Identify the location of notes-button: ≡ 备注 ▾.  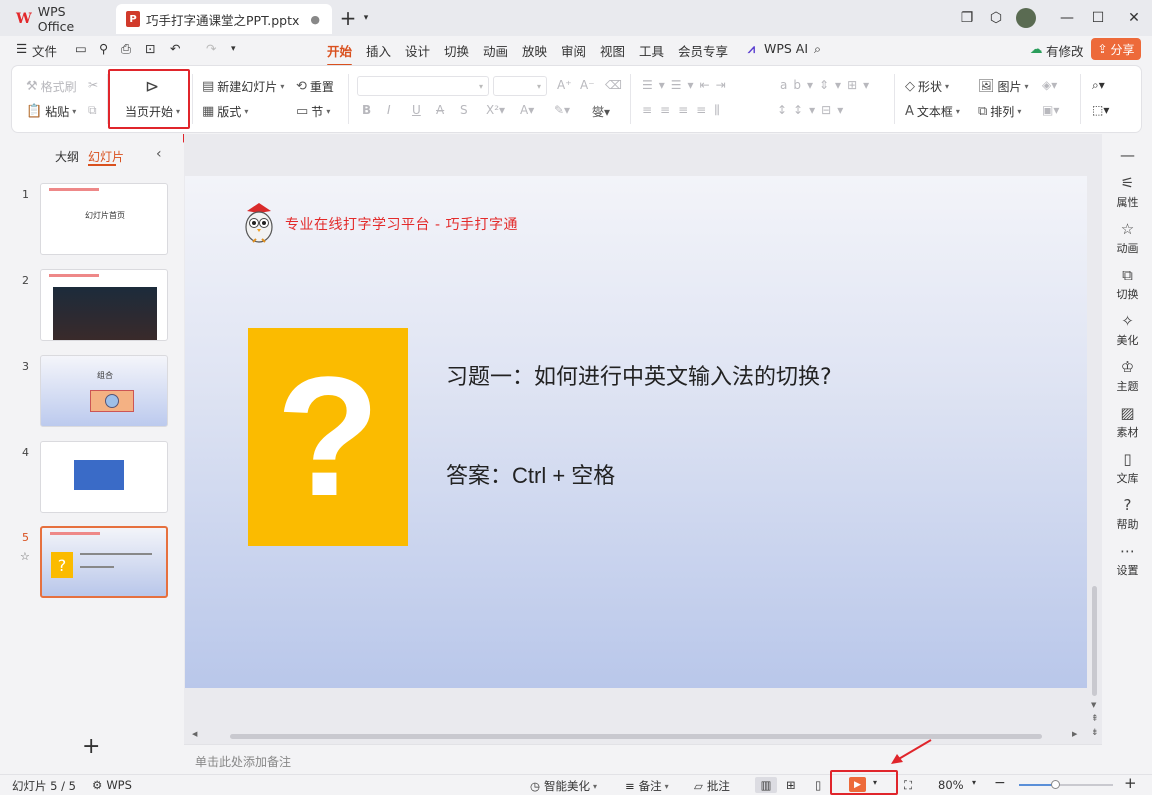
(647, 786).